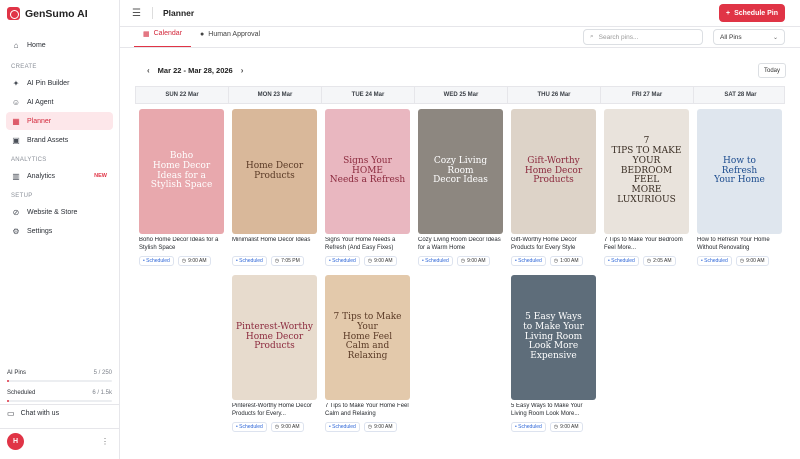 This screenshot has width=800, height=459. What do you see at coordinates (230, 36) in the screenshot?
I see `tab-human-approval: ● Human Approval` at bounding box center [230, 36].